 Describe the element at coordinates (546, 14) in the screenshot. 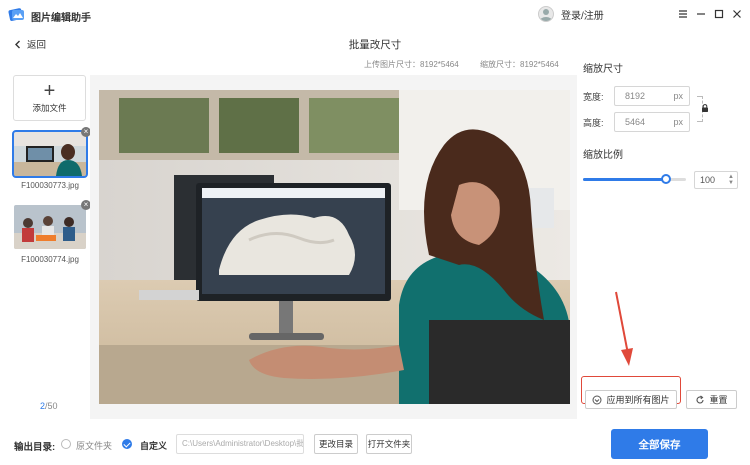

I see `avatar-icon` at that location.